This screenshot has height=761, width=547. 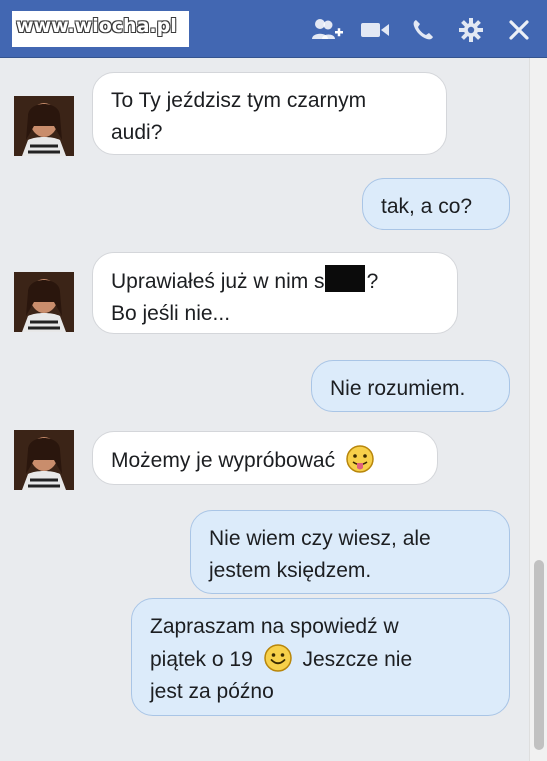 I want to click on gear-icon, so click(x=471, y=30).